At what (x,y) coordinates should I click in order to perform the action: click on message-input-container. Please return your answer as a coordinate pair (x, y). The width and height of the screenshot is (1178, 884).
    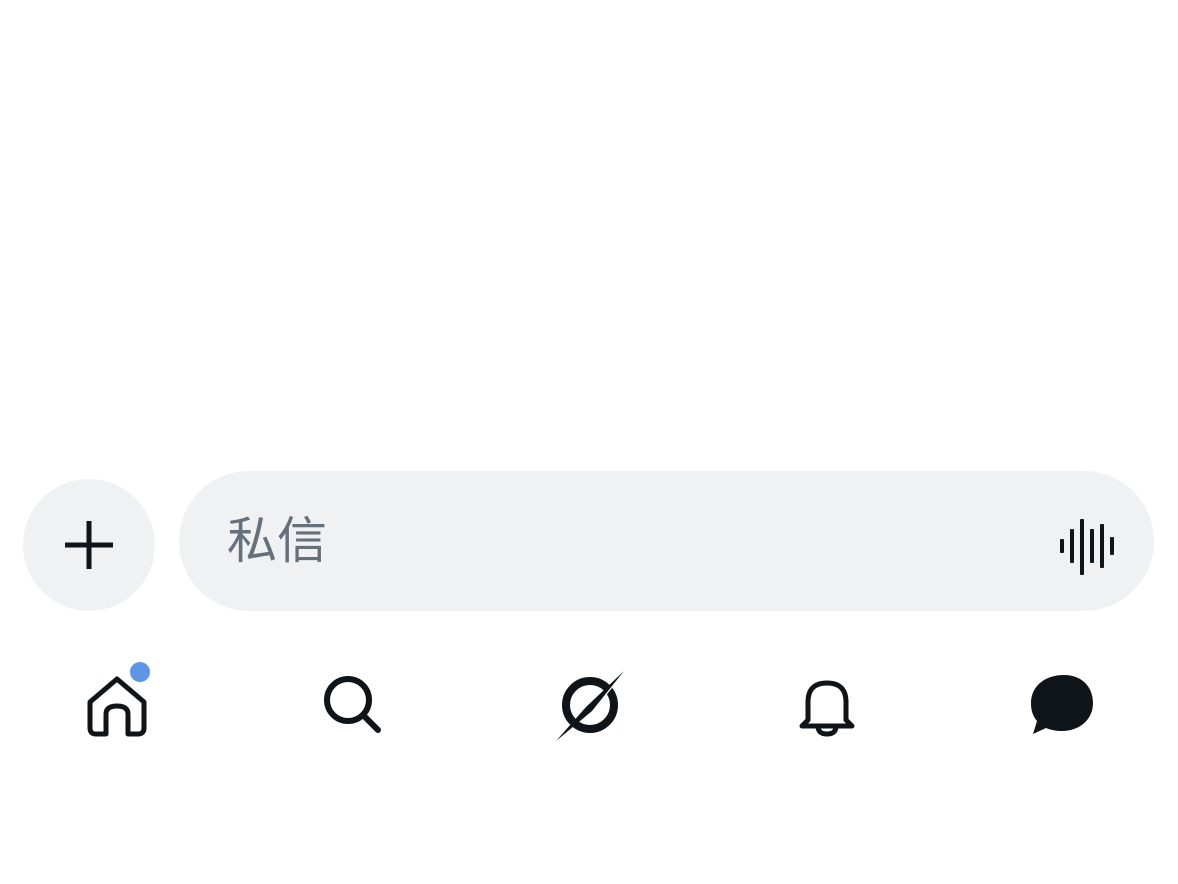
    Looking at the image, I should click on (666, 541).